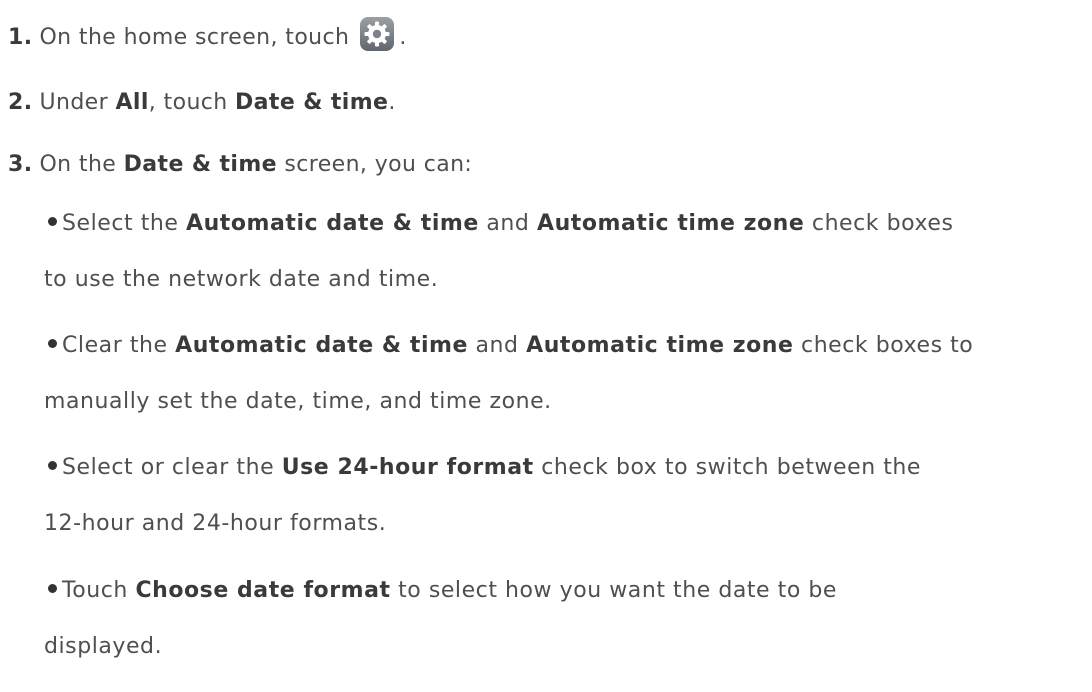 This screenshot has height=692, width=1092. I want to click on bullet-text: to select how you want the date to be, so click(614, 590).